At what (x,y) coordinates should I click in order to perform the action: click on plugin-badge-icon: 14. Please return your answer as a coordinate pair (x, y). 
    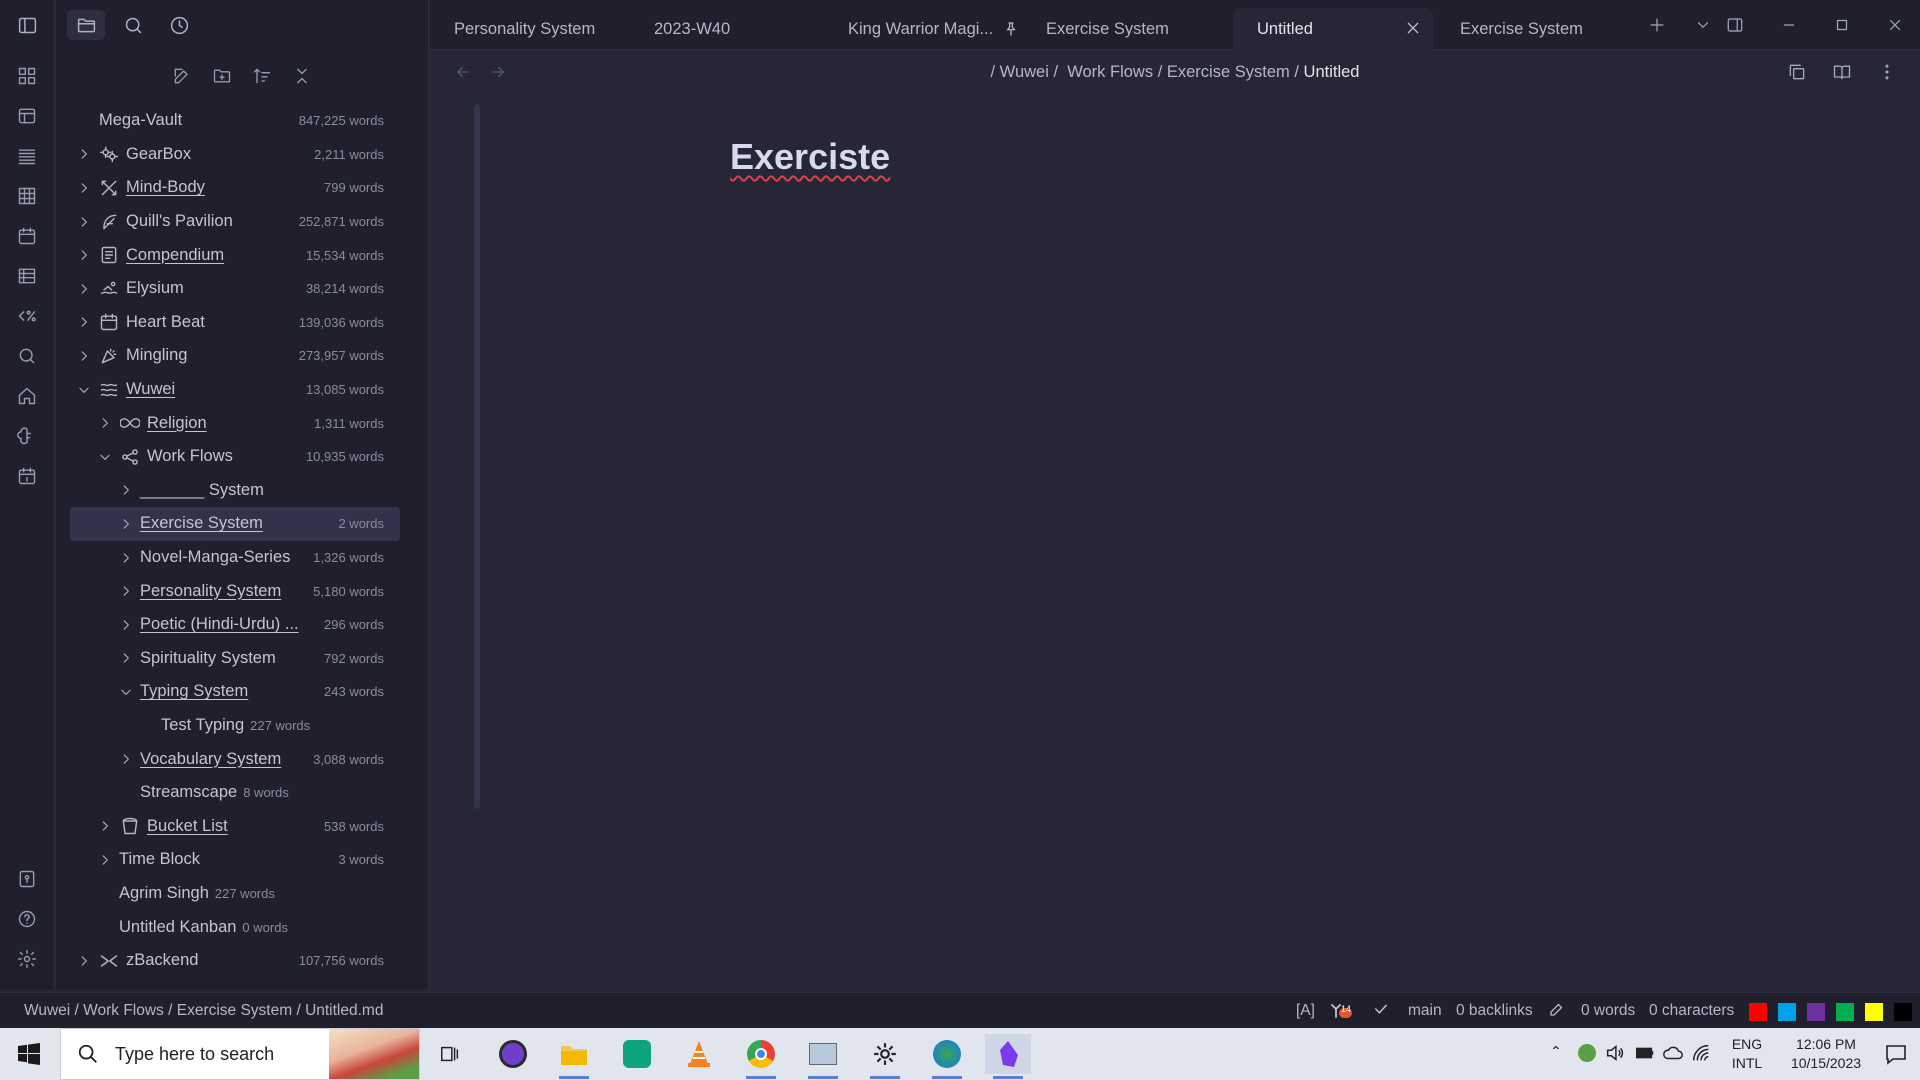
    Looking at the image, I should click on (1340, 1013).